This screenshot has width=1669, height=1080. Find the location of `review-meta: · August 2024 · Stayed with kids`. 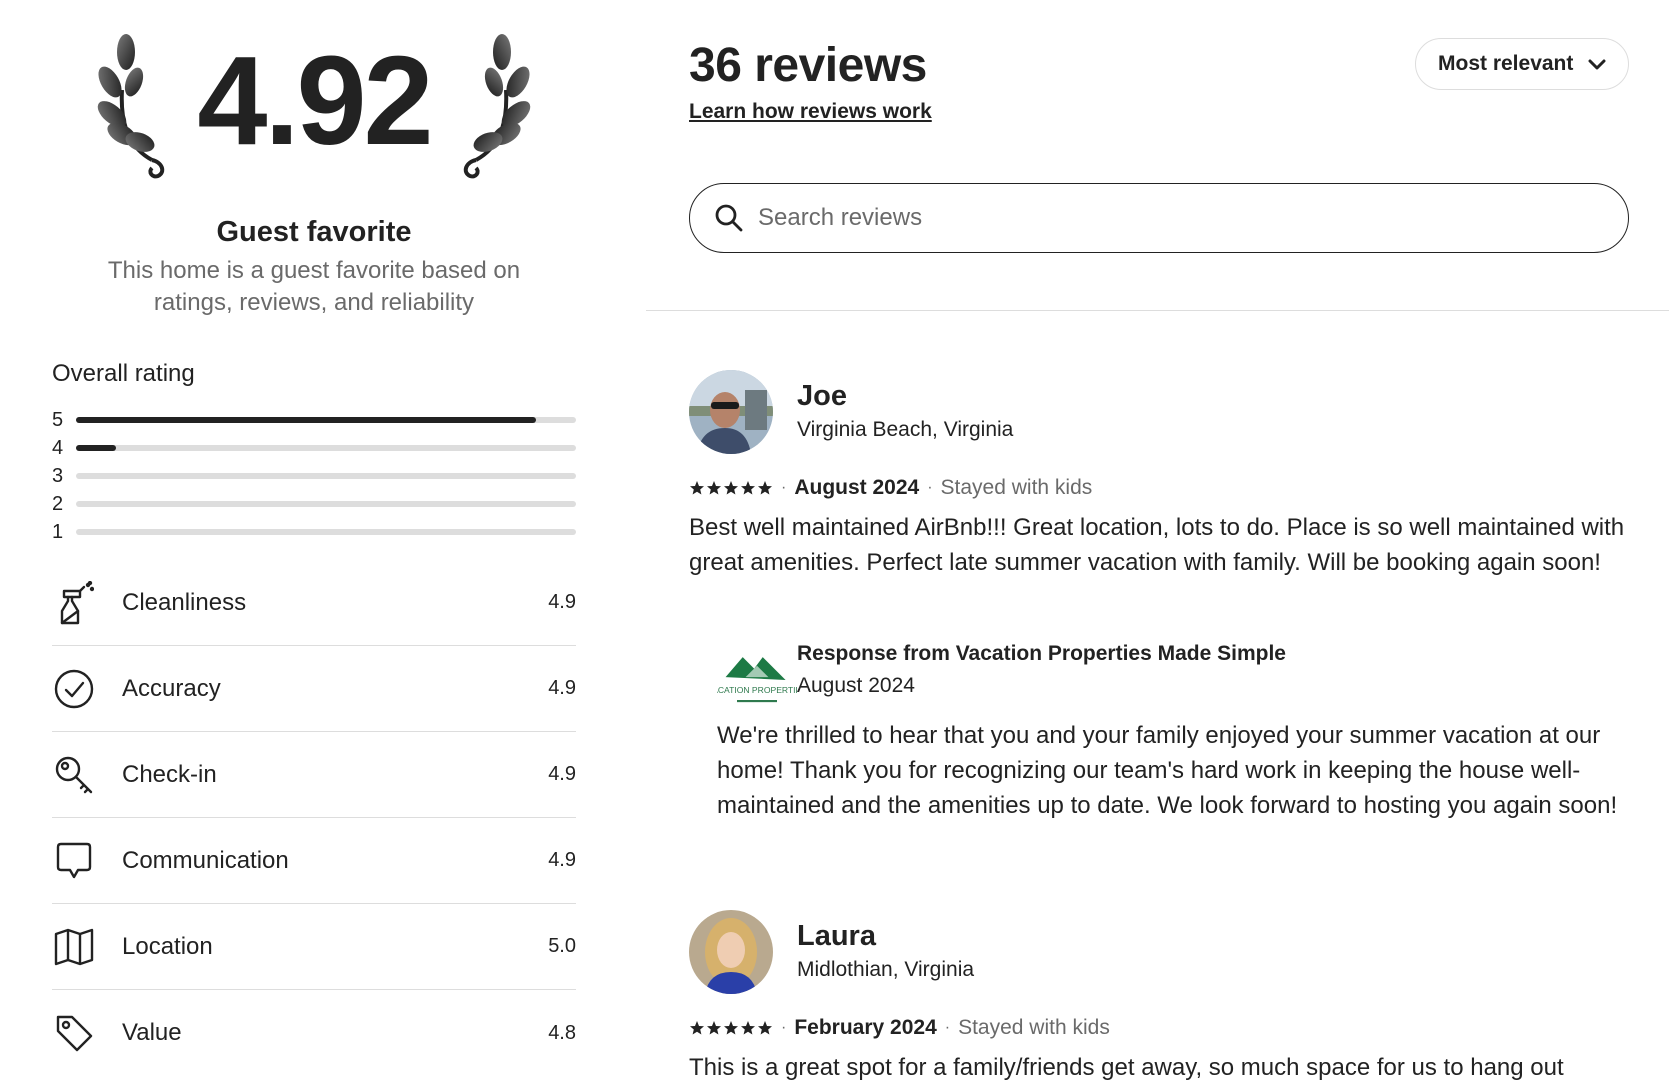

review-meta: · August 2024 · Stayed with kids is located at coordinates (890, 488).